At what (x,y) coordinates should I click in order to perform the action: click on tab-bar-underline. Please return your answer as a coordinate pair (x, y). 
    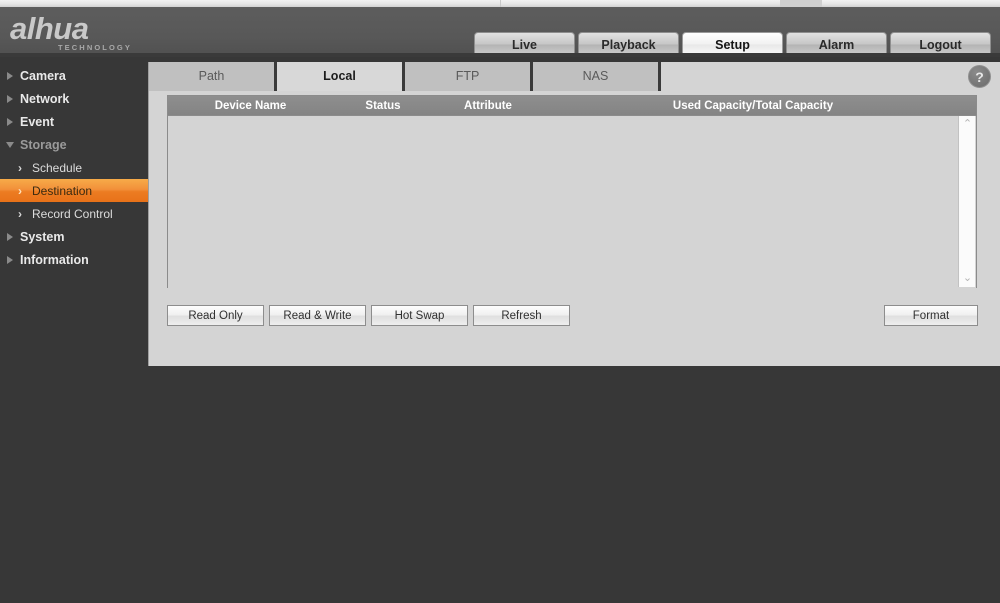
    Looking at the image, I should click on (574, 92).